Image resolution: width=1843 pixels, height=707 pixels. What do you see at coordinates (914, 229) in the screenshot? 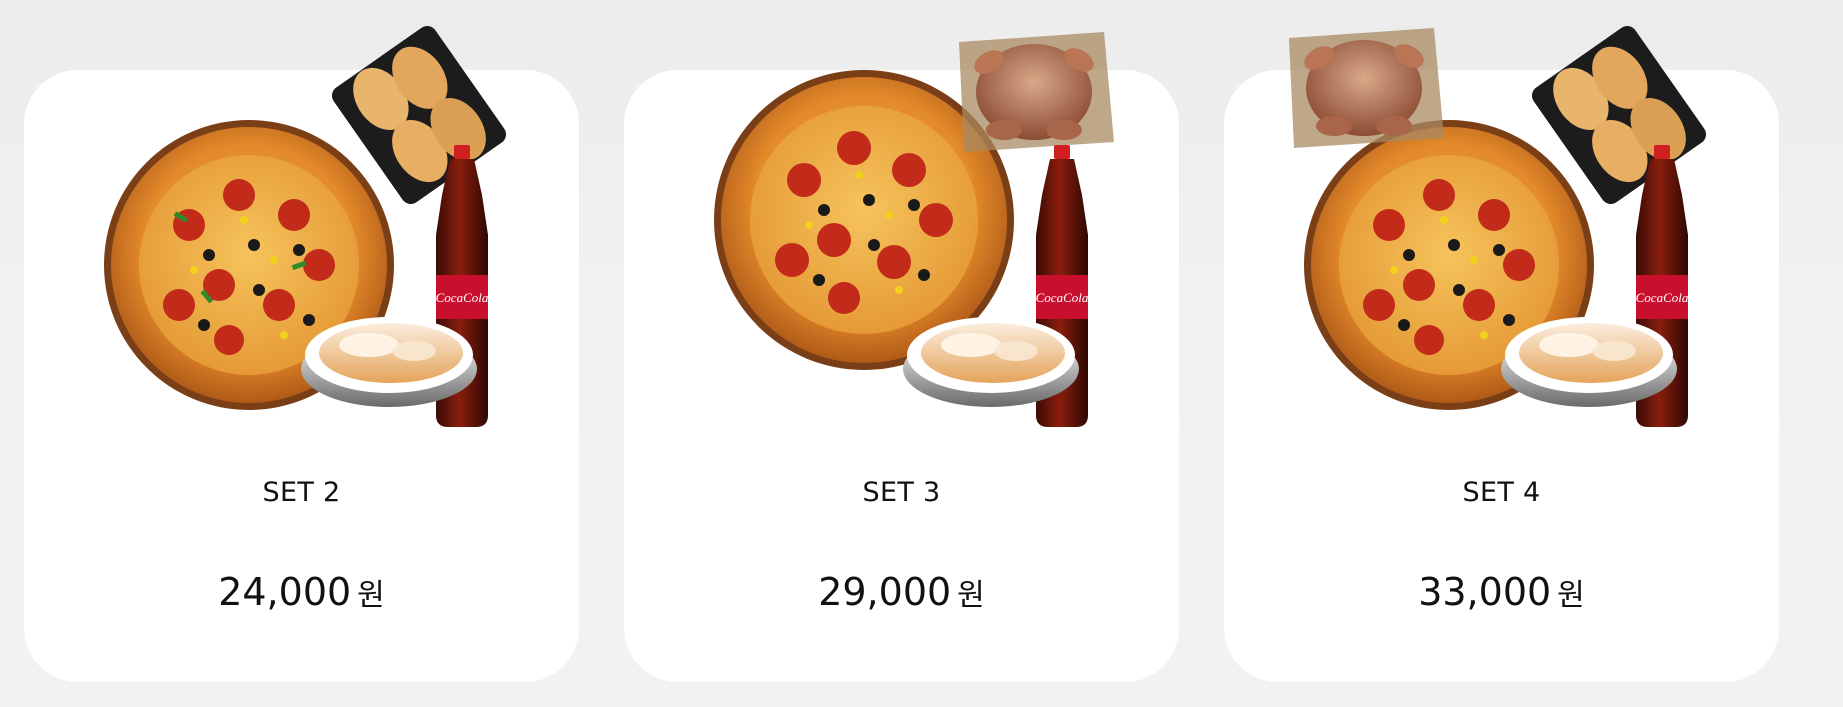
I see `set-3-product-image: CocaCola` at bounding box center [914, 229].